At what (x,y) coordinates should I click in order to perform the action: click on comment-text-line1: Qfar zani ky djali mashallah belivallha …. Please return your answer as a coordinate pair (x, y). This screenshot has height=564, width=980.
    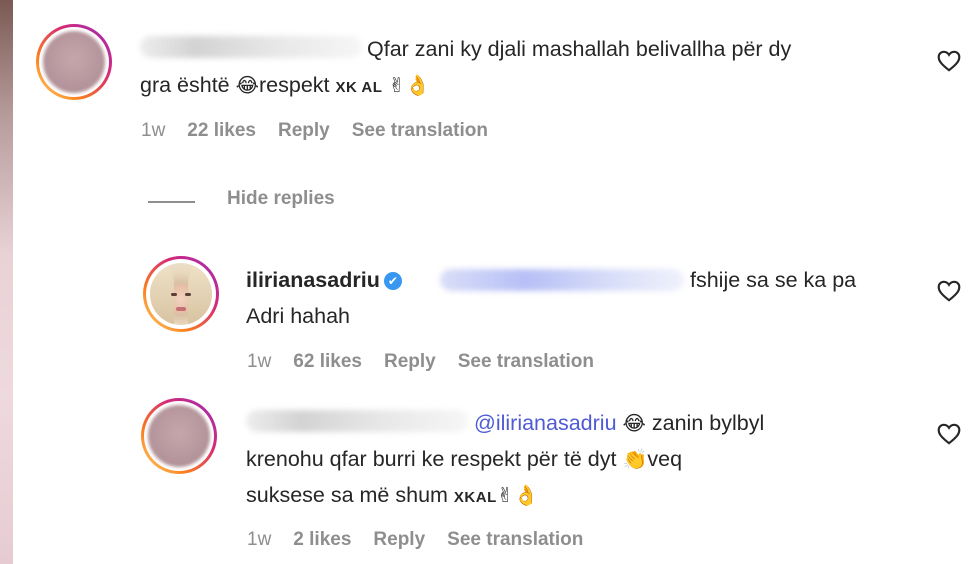
    Looking at the image, I should click on (579, 49).